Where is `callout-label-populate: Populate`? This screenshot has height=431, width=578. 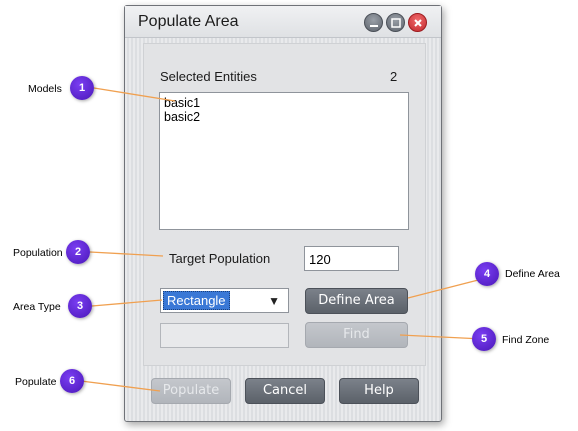 callout-label-populate: Populate is located at coordinates (36, 382).